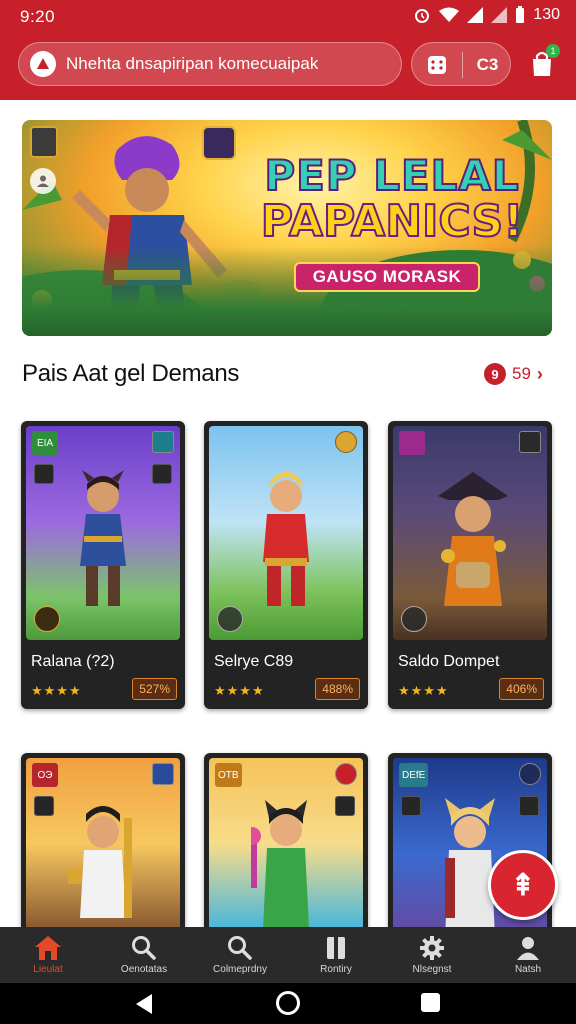 The height and width of the screenshot is (1024, 576). Describe the element at coordinates (48, 969) in the screenshot. I see `nav-label: Lieulat` at that location.